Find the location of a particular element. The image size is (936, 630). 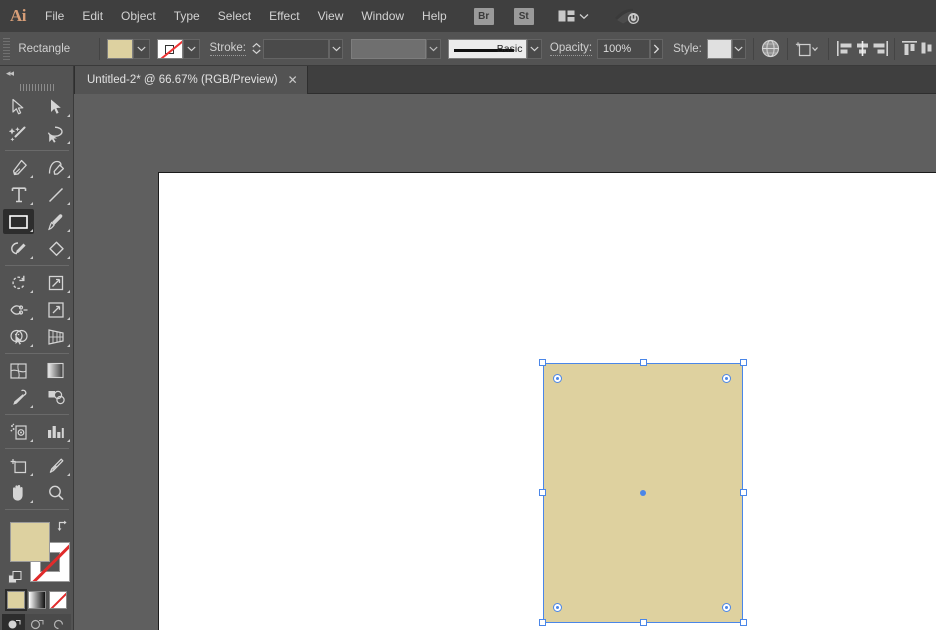

align-top-button is located at coordinates (909, 49).